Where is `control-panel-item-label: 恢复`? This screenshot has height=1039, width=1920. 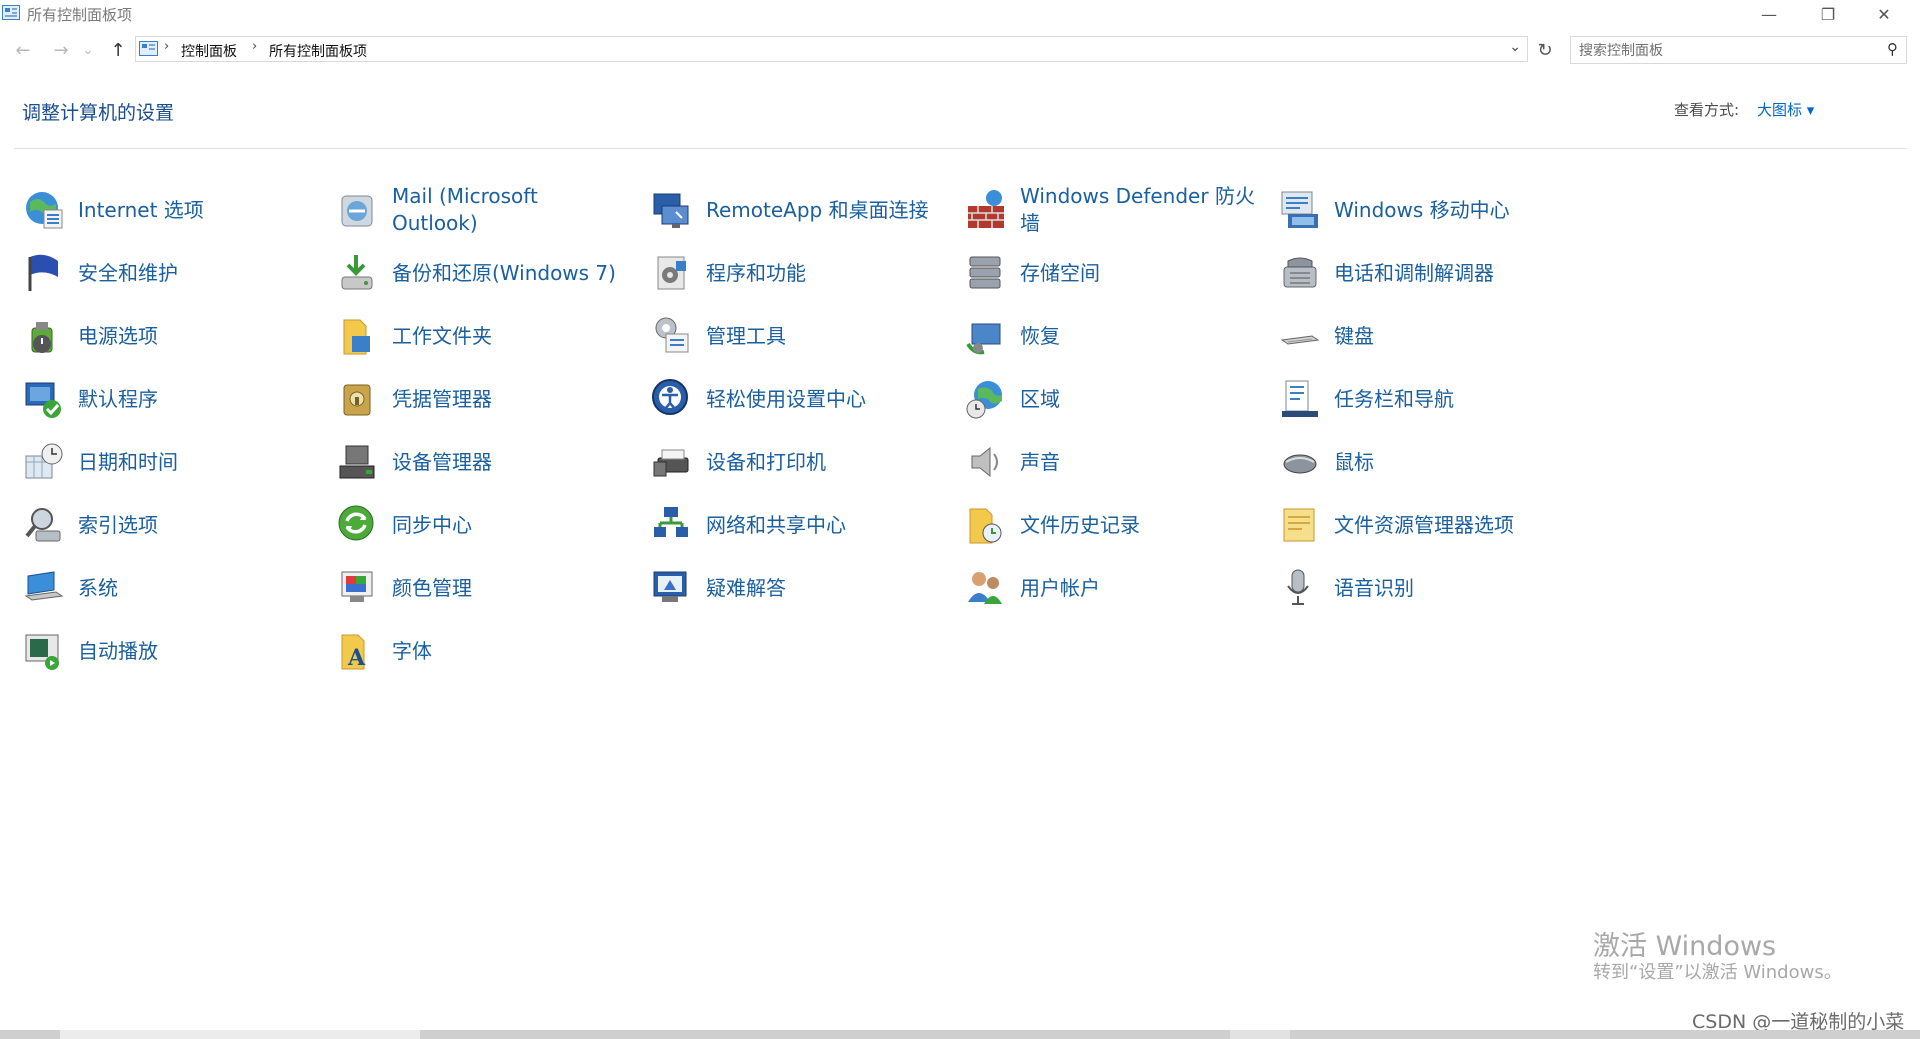
control-panel-item-label: 恢复 is located at coordinates (1040, 335).